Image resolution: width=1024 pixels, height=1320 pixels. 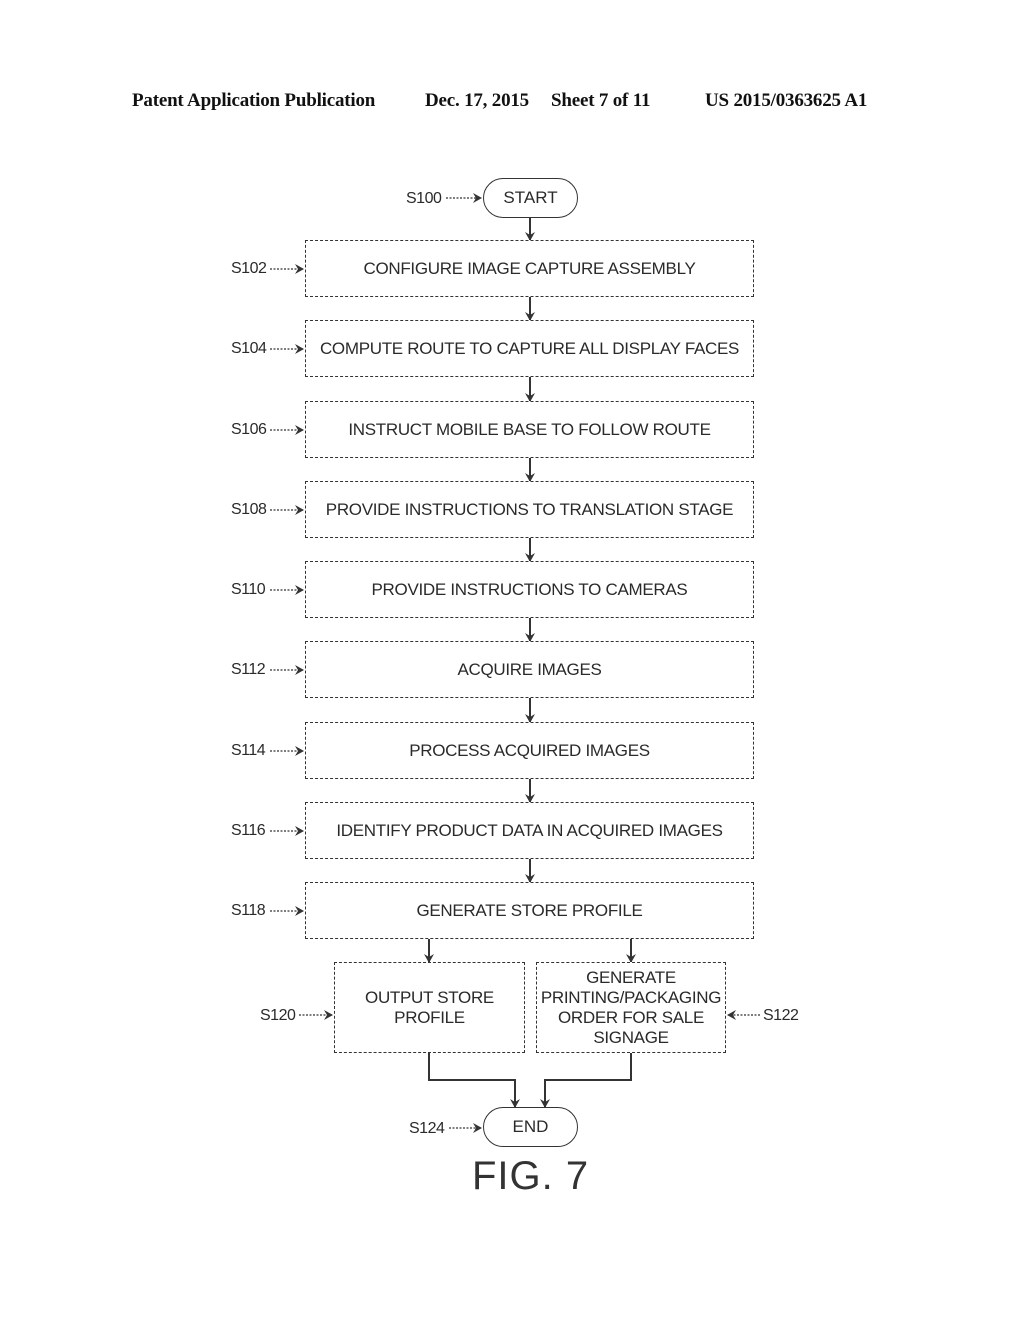 What do you see at coordinates (424, 198) in the screenshot?
I see `ref-start: S100` at bounding box center [424, 198].